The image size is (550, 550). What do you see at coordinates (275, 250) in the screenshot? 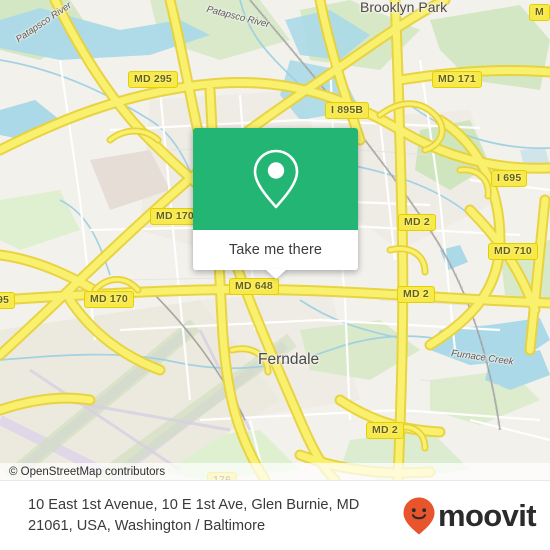
I see `take-me-there-label: Take me there` at bounding box center [275, 250].